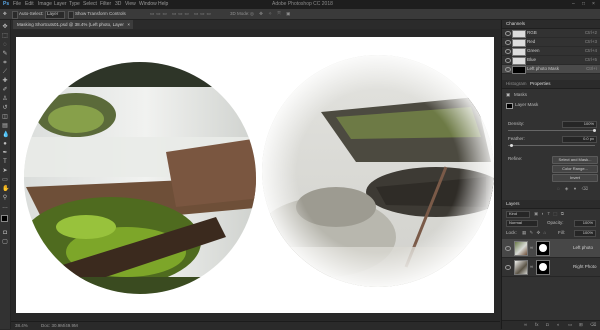  Describe the element at coordinates (5, 171) in the screenshot. I see `path-select-tool-icon: ➤` at that location.